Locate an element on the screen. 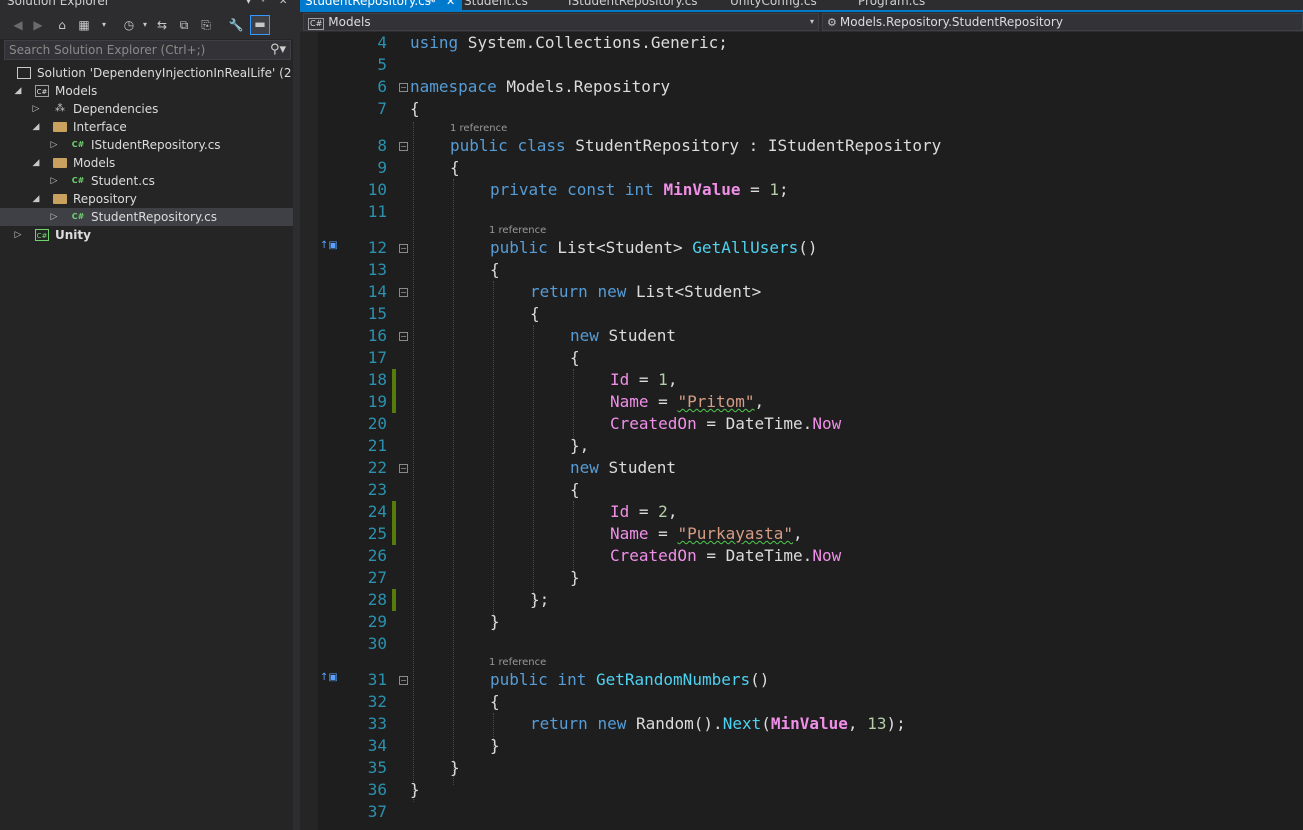 This screenshot has height=830, width=1303. pin-tab-icon: ⊸ is located at coordinates (431, 4).